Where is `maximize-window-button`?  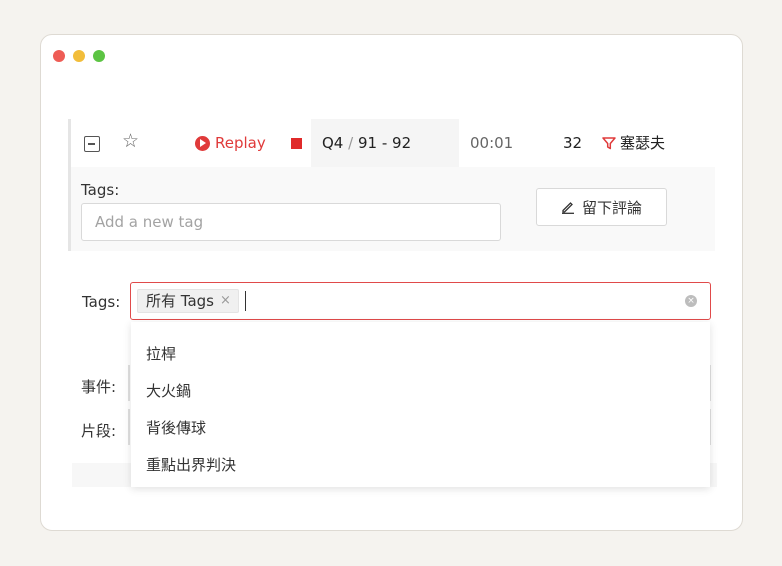
maximize-window-button is located at coordinates (99, 56).